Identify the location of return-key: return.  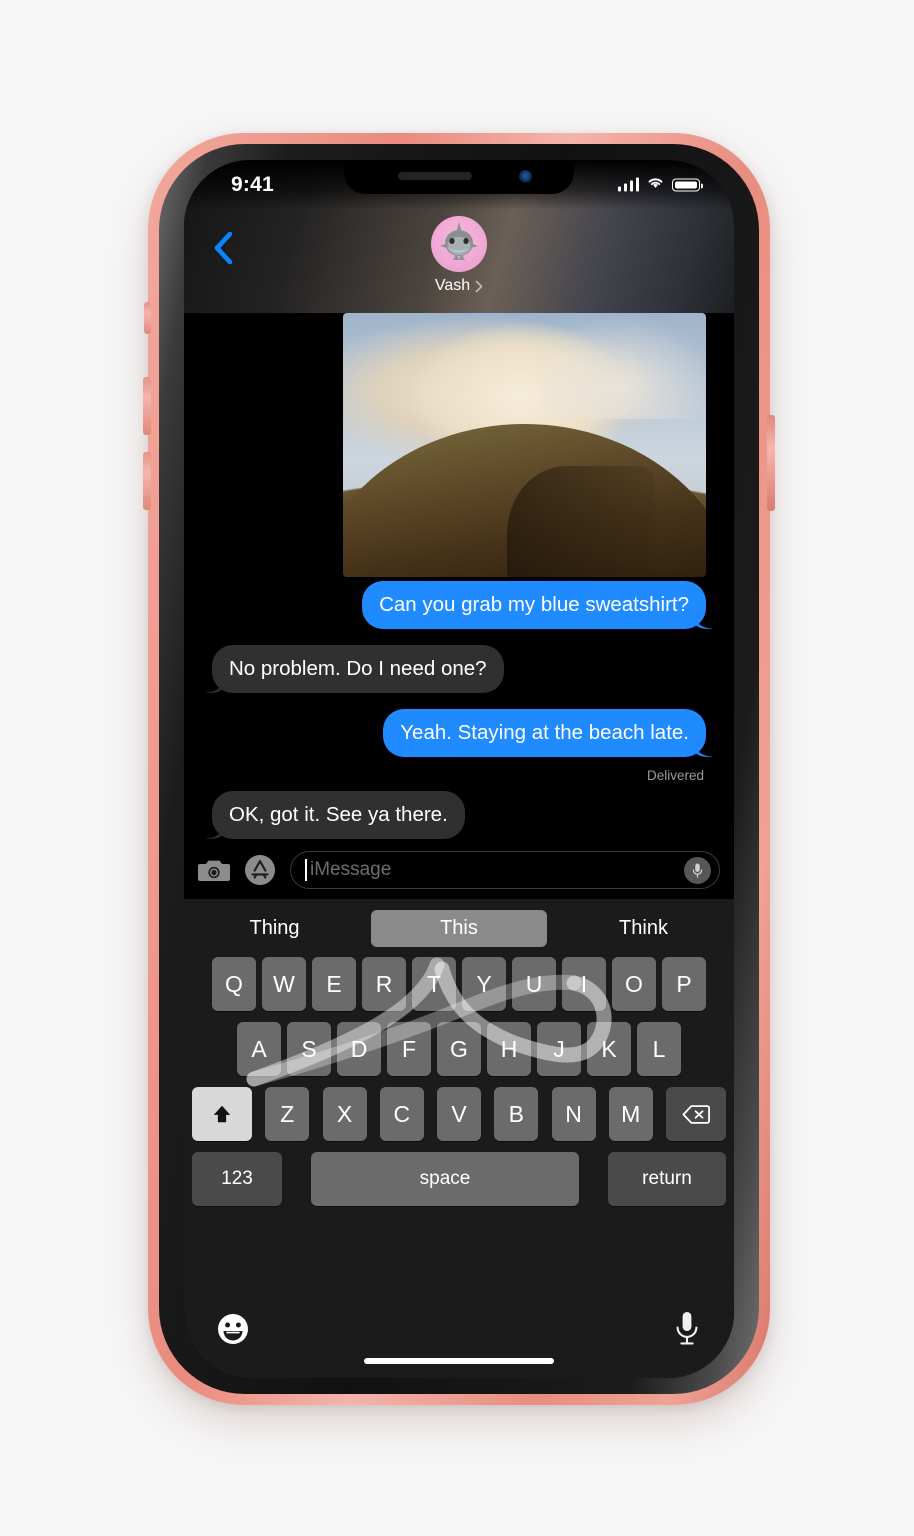
(667, 1179).